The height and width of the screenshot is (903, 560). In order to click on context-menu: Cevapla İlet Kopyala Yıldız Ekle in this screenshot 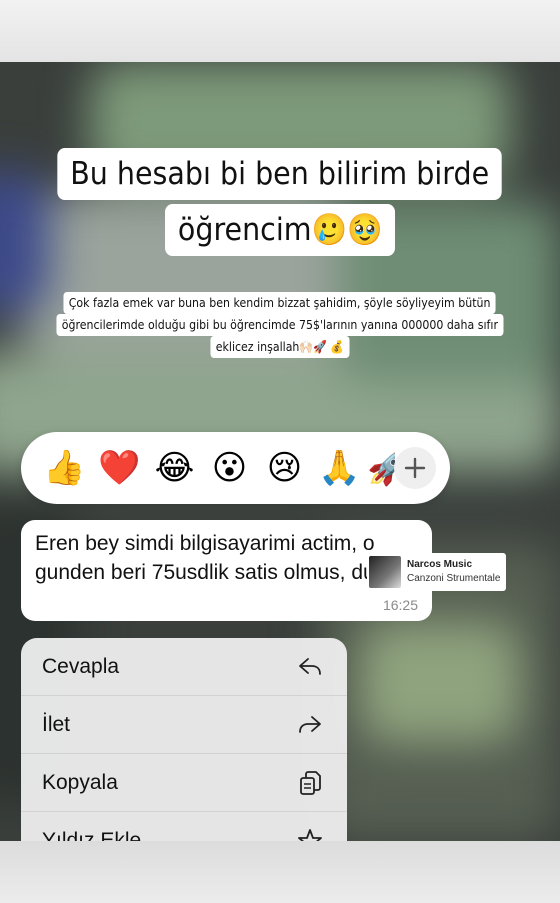, I will do `click(184, 739)`.